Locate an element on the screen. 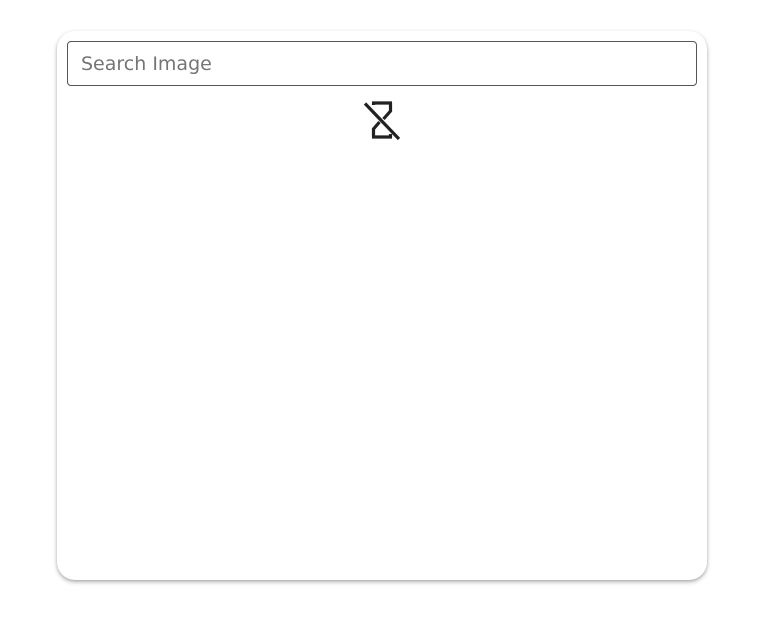 This screenshot has width=767, height=632. search-input is located at coordinates (382, 63).